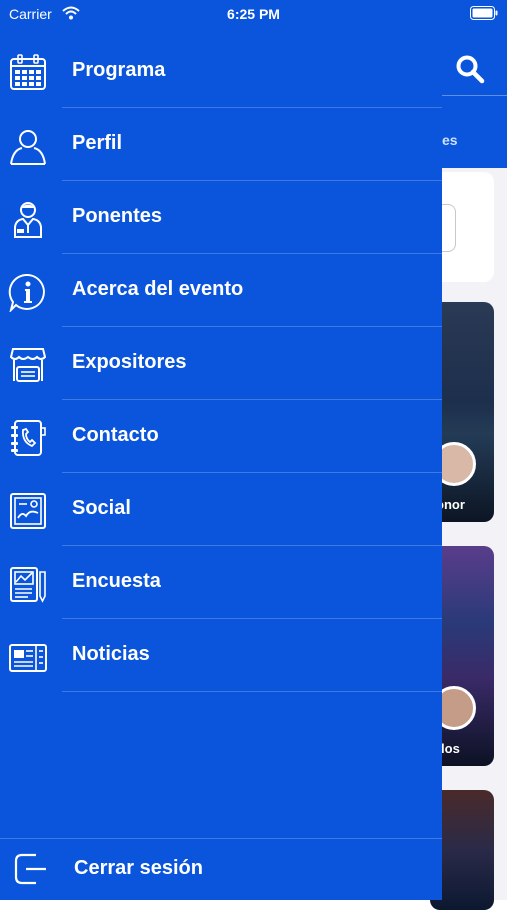  I want to click on calendar-icon, so click(28, 72).